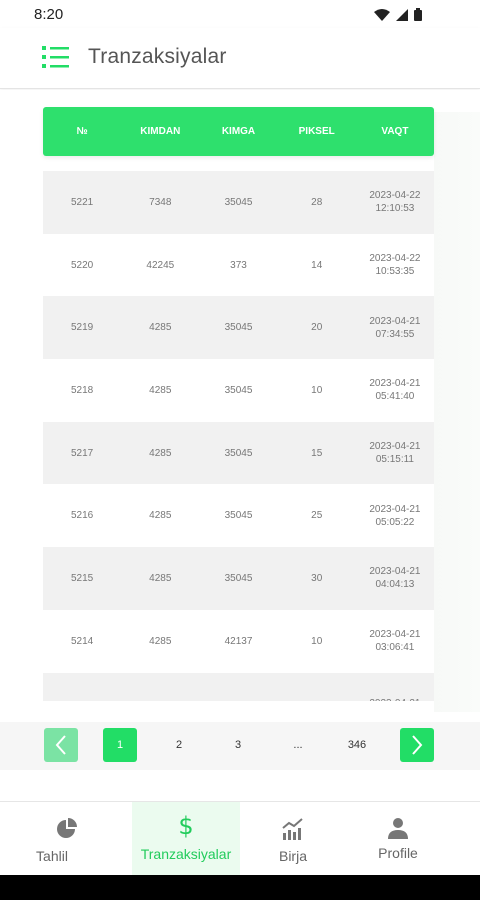 This screenshot has height=900, width=480. What do you see at coordinates (82, 131) in the screenshot?
I see `column-header-number: №` at bounding box center [82, 131].